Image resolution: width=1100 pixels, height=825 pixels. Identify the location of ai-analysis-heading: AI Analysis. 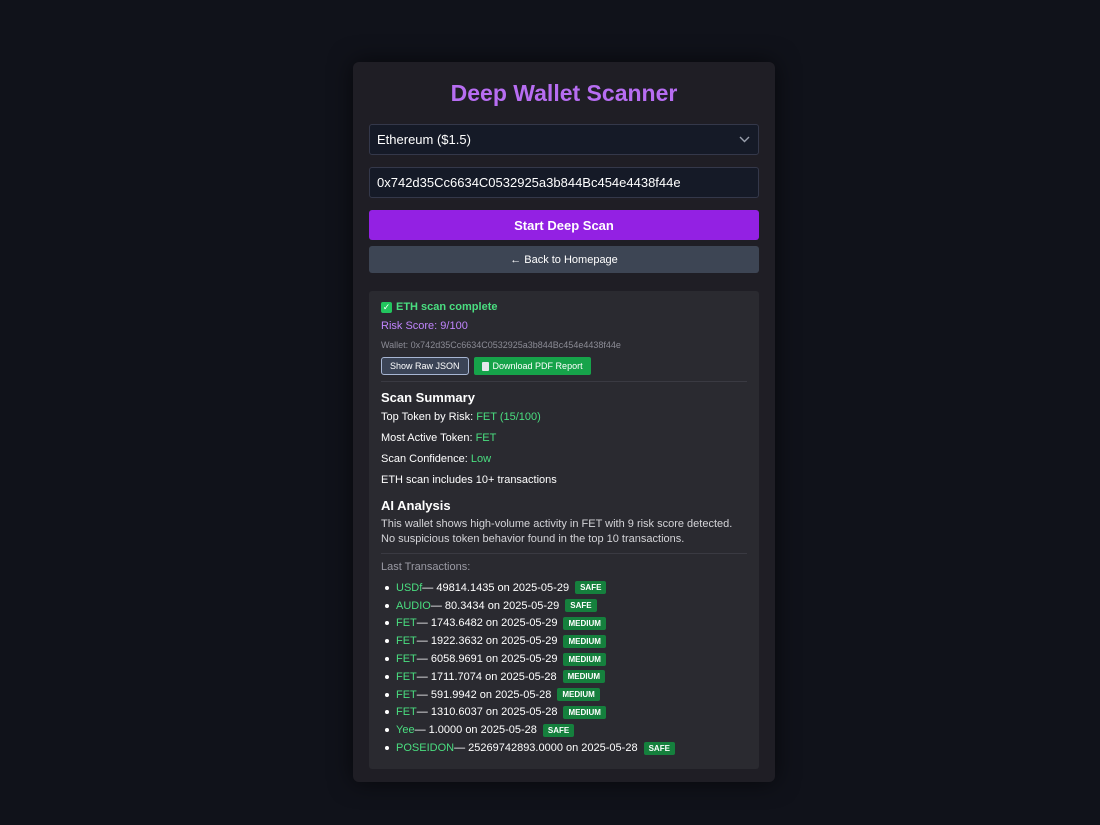
(416, 505).